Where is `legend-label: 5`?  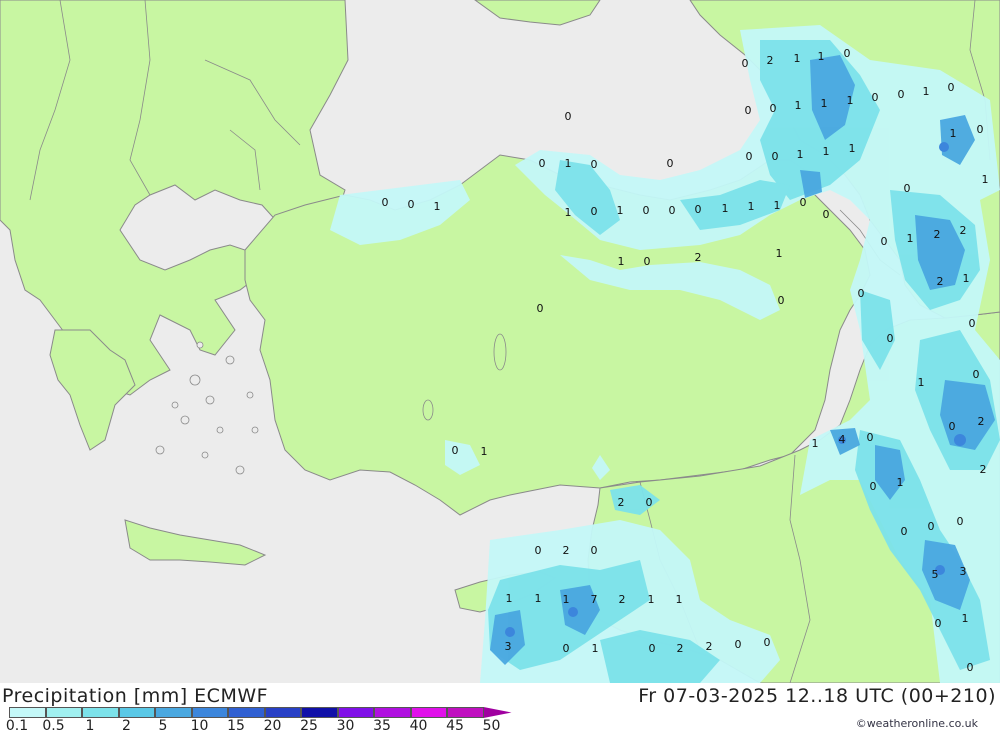 legend-label: 5 is located at coordinates (163, 726).